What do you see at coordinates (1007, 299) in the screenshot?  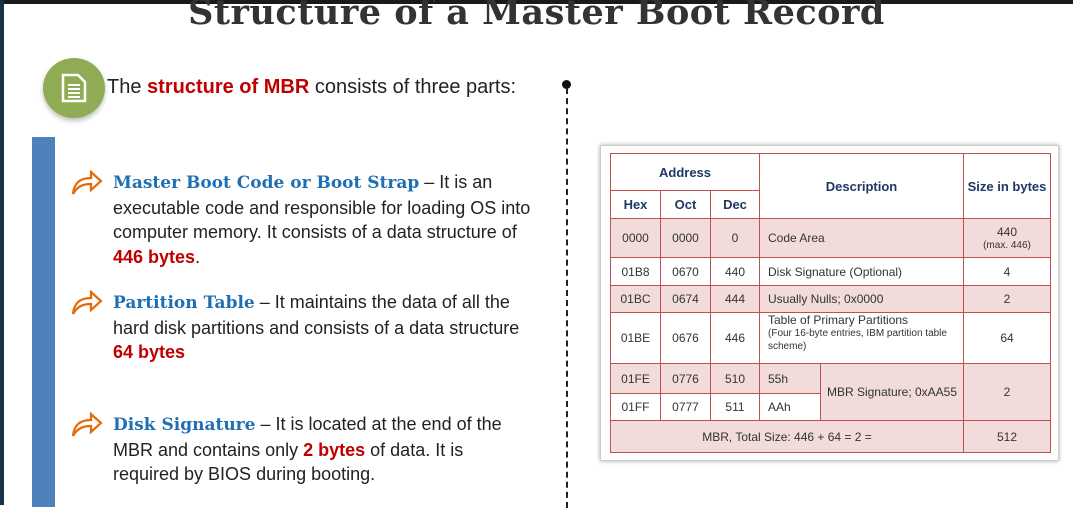 I see `cell-size: 2` at bounding box center [1007, 299].